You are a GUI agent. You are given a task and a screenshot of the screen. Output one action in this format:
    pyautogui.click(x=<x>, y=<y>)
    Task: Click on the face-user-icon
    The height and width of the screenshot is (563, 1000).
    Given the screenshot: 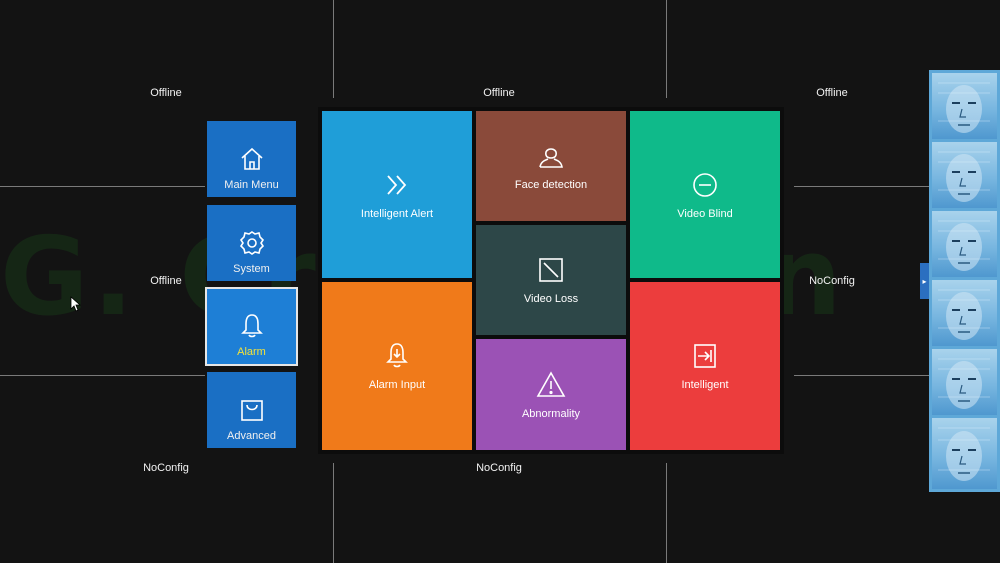 What is the action you would take?
    pyautogui.click(x=551, y=158)
    